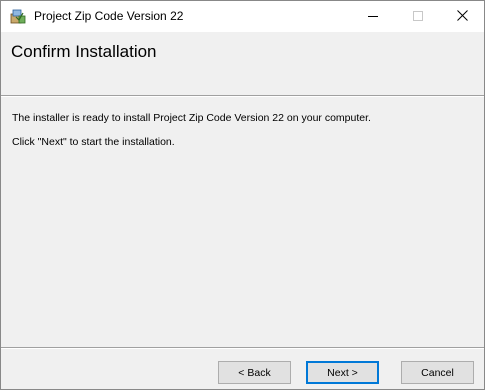  I want to click on minimize-button, so click(372, 16).